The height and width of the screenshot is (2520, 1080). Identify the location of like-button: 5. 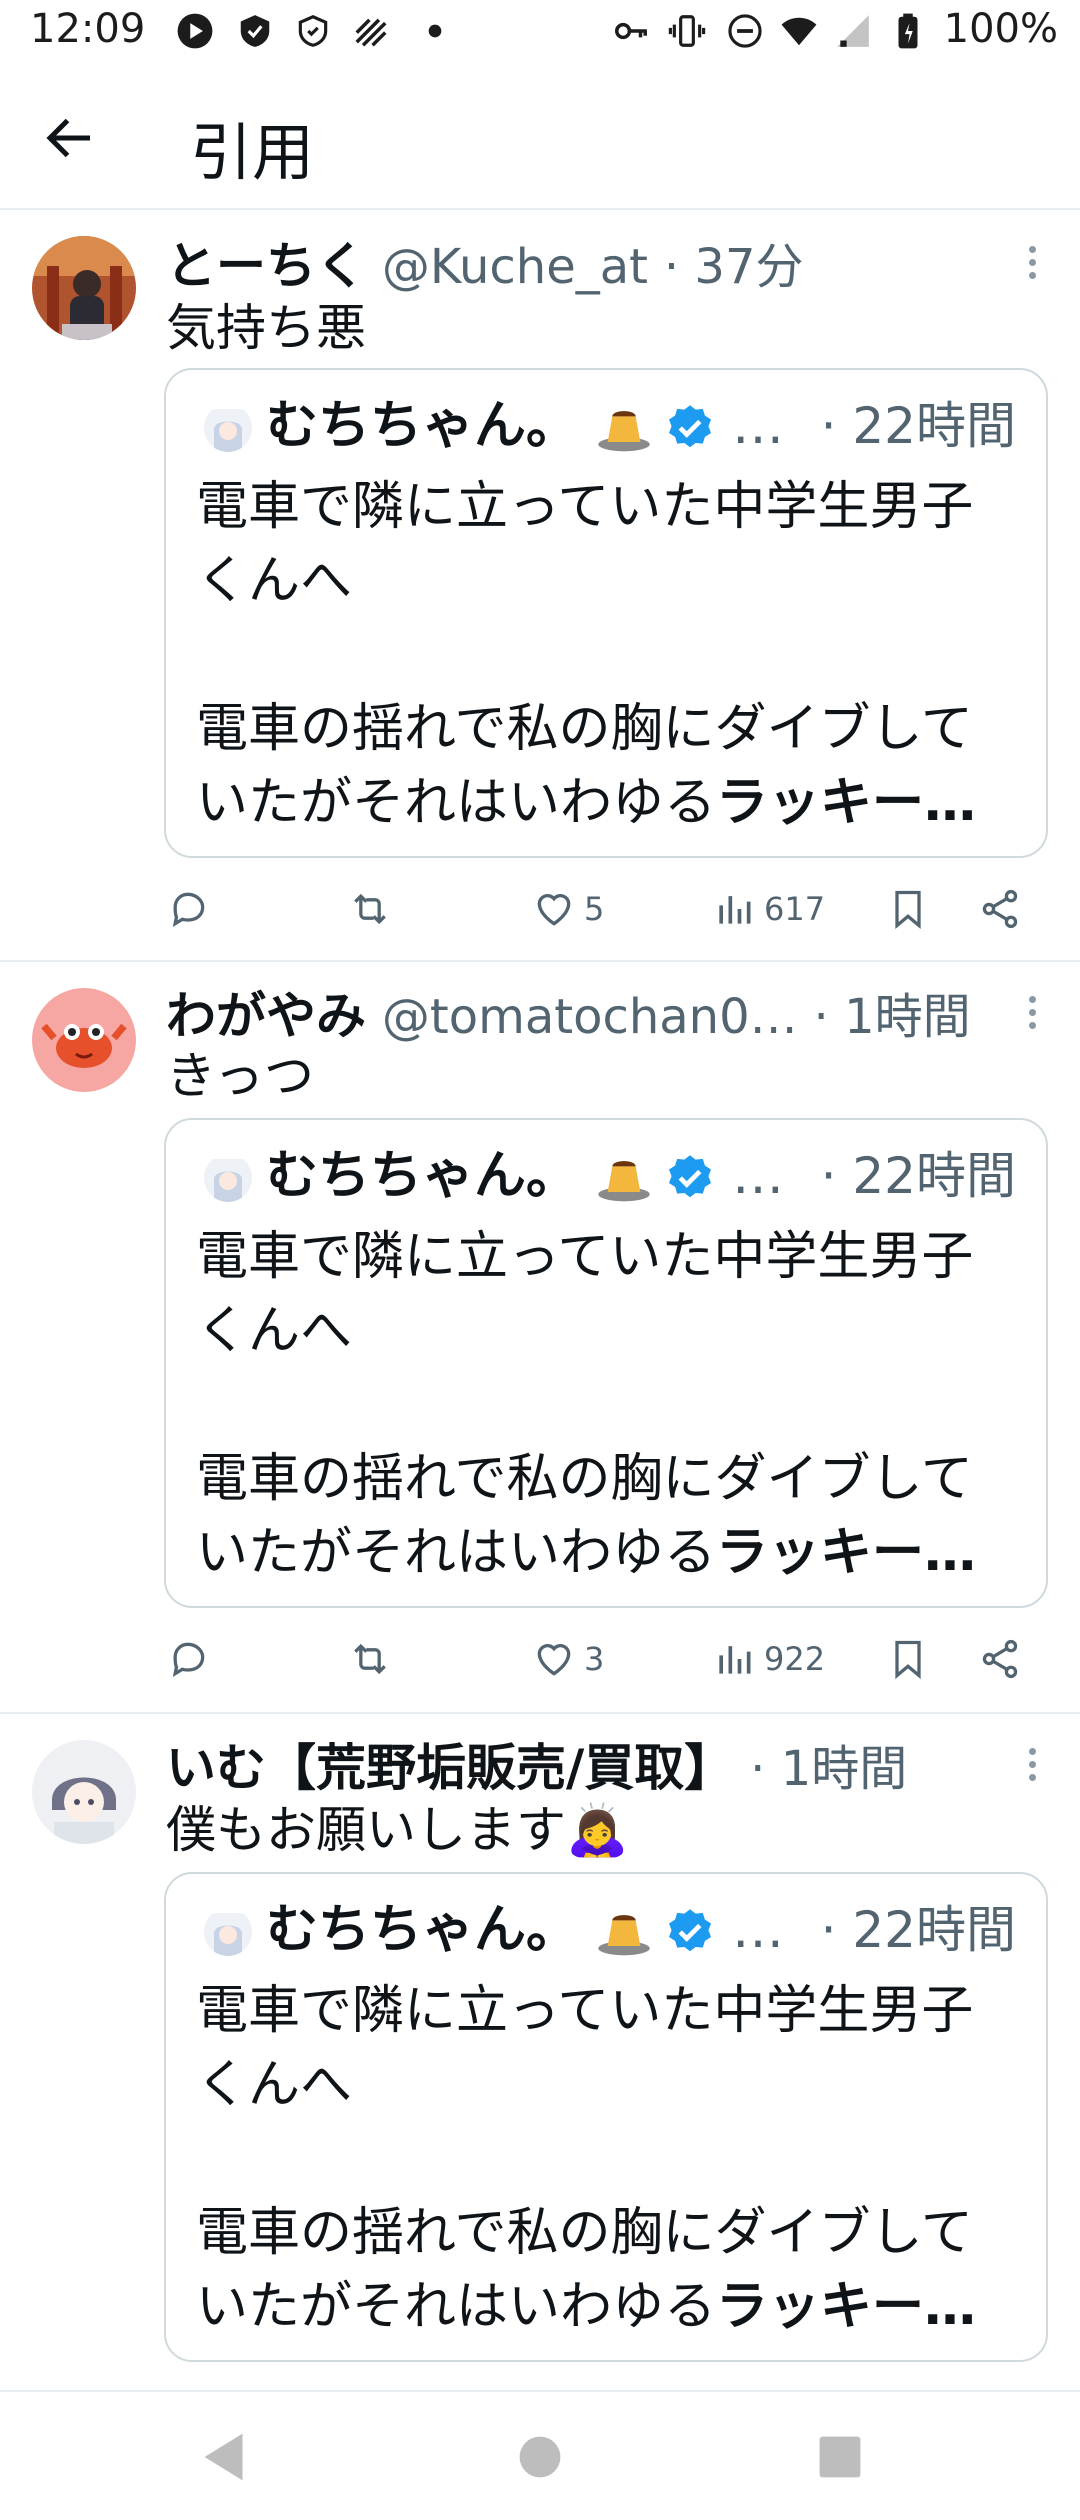
(568, 909).